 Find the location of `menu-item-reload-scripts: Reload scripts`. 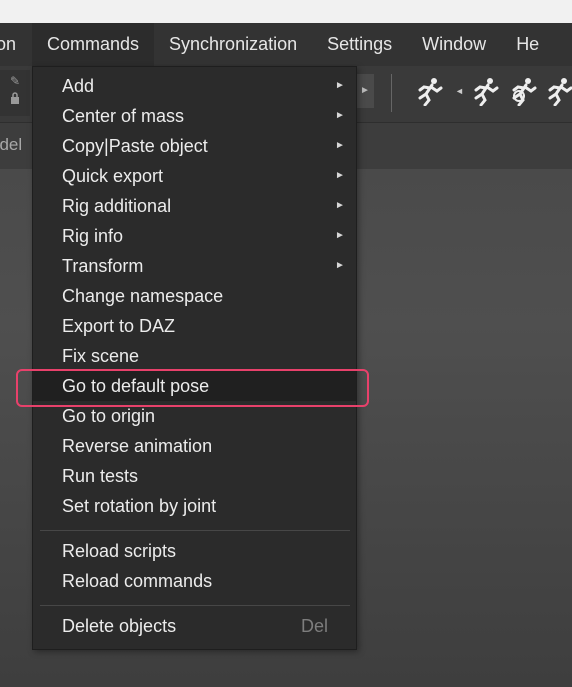

menu-item-reload-scripts: Reload scripts is located at coordinates (194, 551).